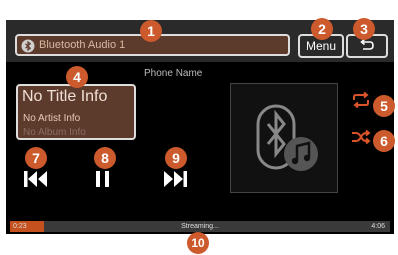 The height and width of the screenshot is (255, 398). What do you see at coordinates (361, 137) in the screenshot?
I see `shuffle-icon` at bounding box center [361, 137].